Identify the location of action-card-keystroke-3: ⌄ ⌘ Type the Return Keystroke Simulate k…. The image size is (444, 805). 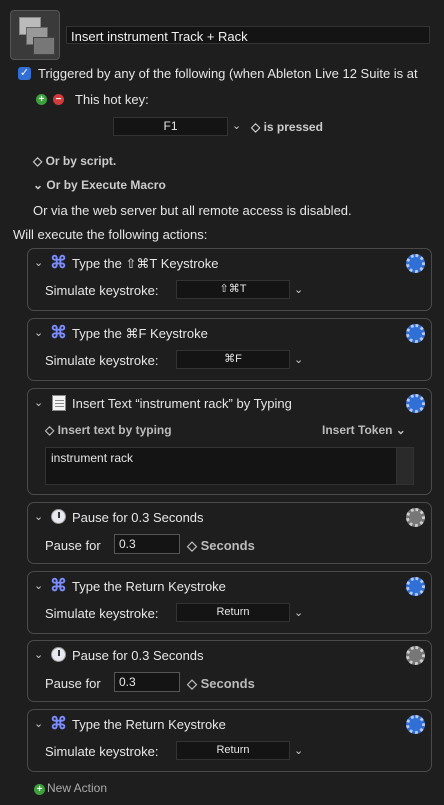
(229, 602).